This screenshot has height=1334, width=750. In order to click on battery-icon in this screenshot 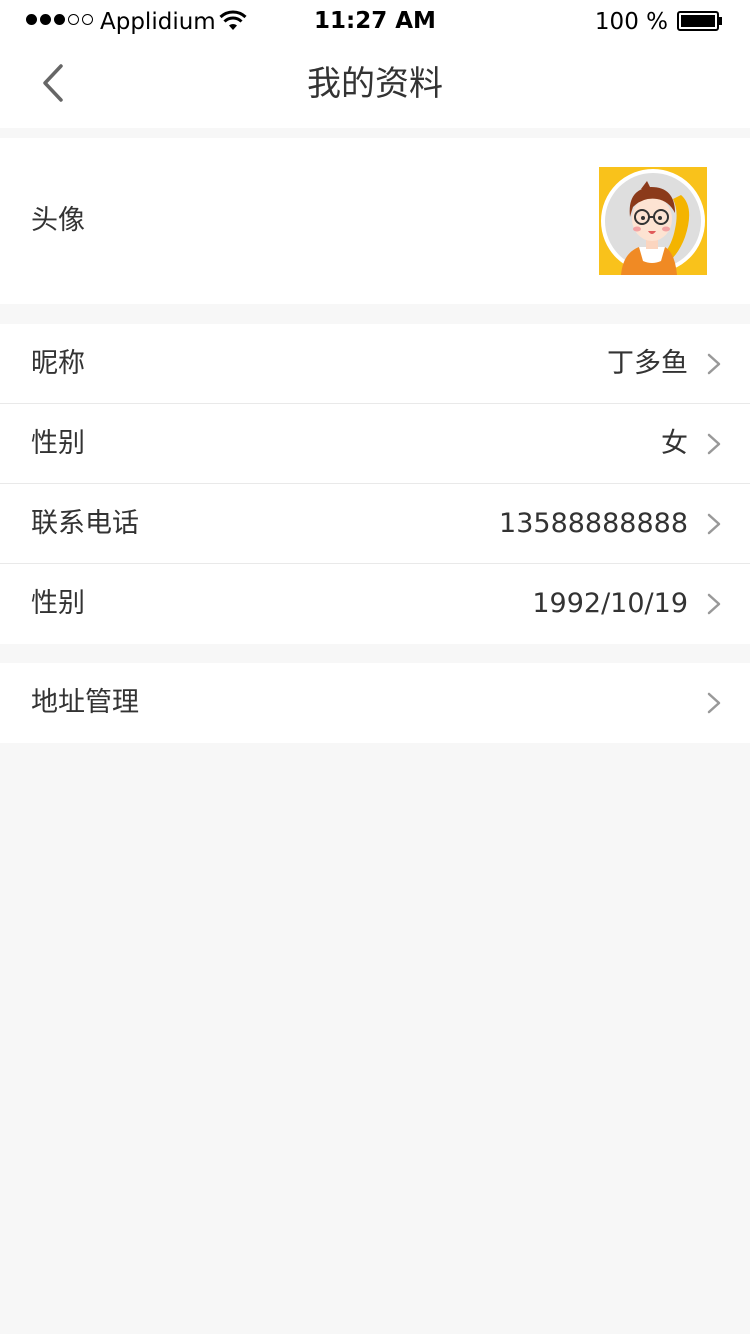, I will do `click(699, 21)`.